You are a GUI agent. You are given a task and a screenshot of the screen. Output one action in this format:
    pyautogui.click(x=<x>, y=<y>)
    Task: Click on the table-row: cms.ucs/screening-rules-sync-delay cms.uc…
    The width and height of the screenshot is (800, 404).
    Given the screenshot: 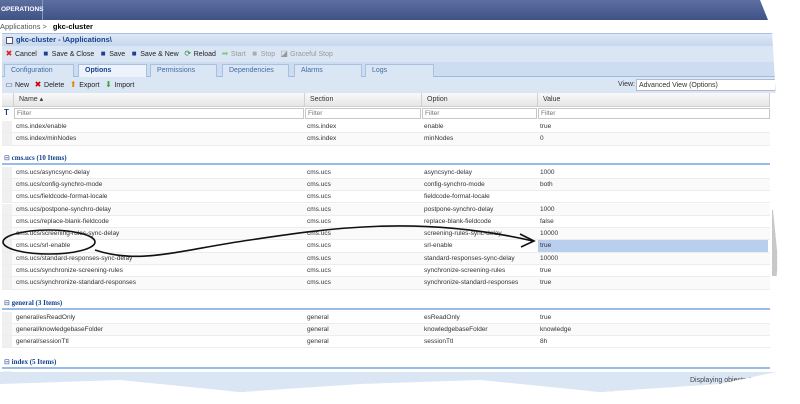 What is the action you would take?
    pyautogui.click(x=386, y=234)
    